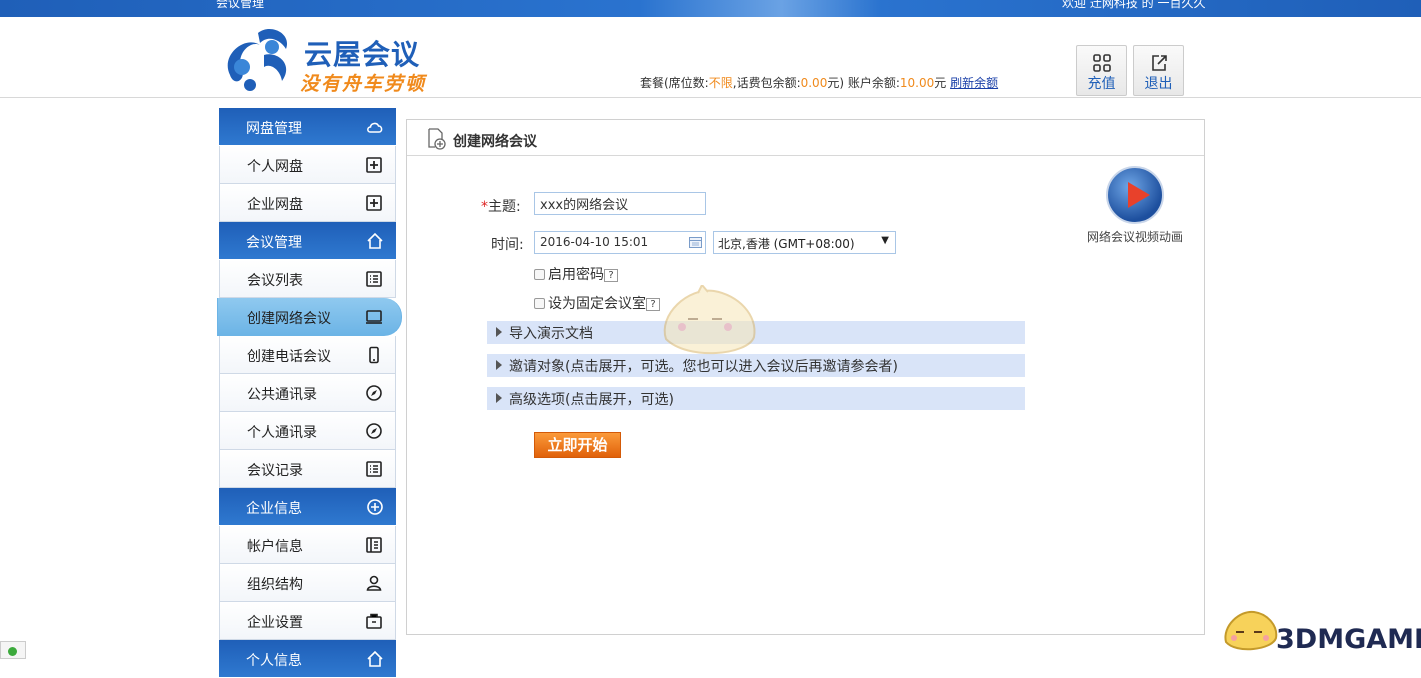 The height and width of the screenshot is (678, 1421). Describe the element at coordinates (307, 545) in the screenshot. I see `sidebar-item-account-info: 帐户信息` at that location.